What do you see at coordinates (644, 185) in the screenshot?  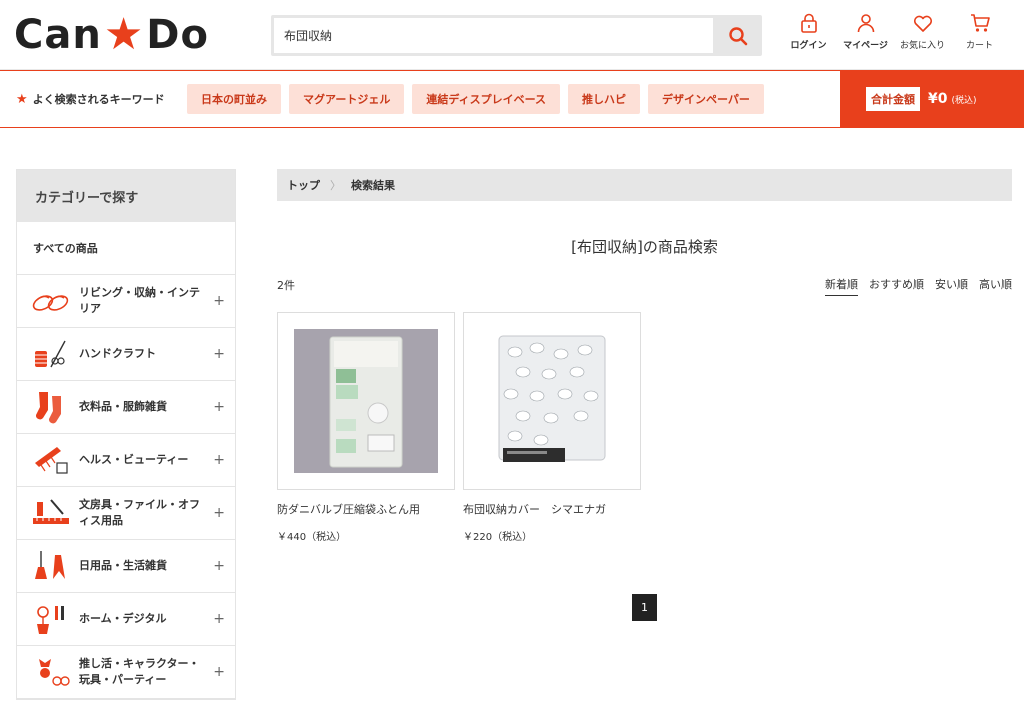 I see `breadcrumb: トップ 〉 検索結果` at bounding box center [644, 185].